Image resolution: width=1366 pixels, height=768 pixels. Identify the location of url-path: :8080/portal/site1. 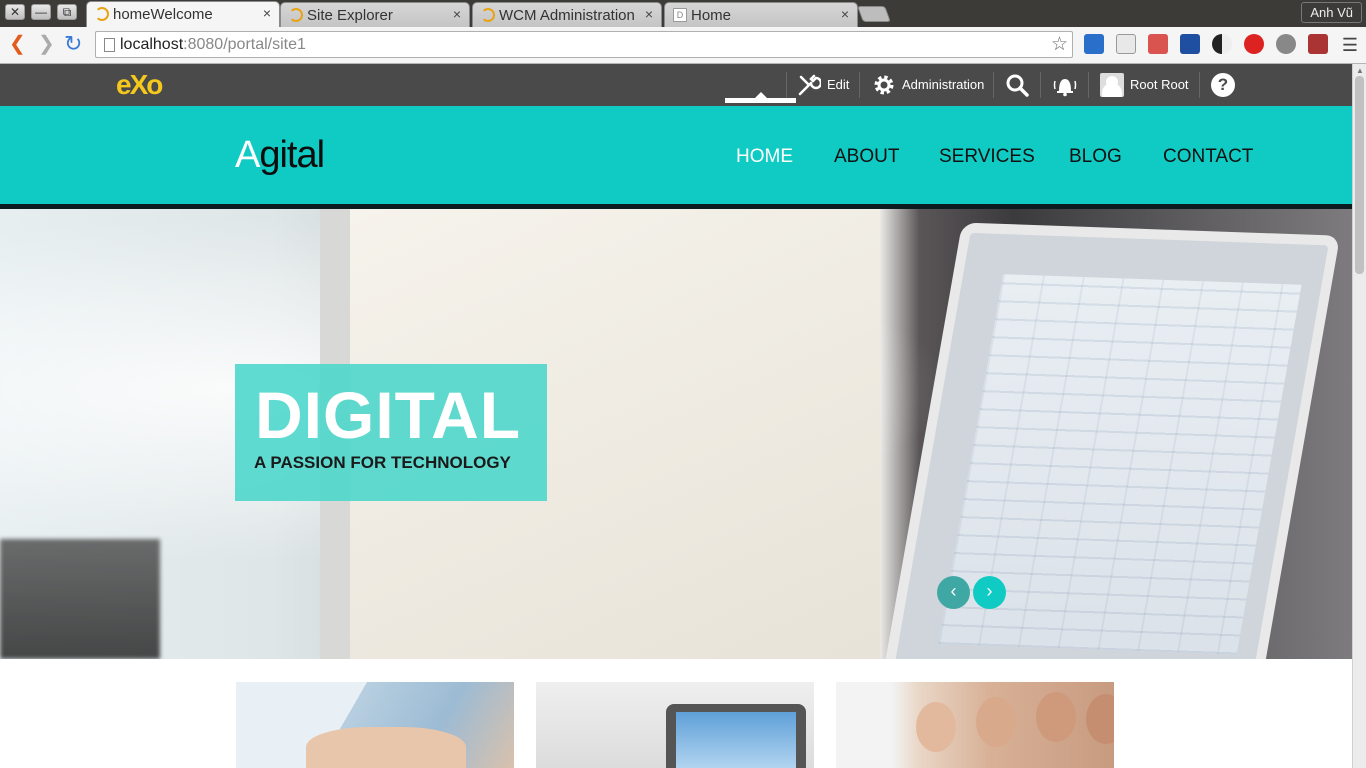
(244, 44).